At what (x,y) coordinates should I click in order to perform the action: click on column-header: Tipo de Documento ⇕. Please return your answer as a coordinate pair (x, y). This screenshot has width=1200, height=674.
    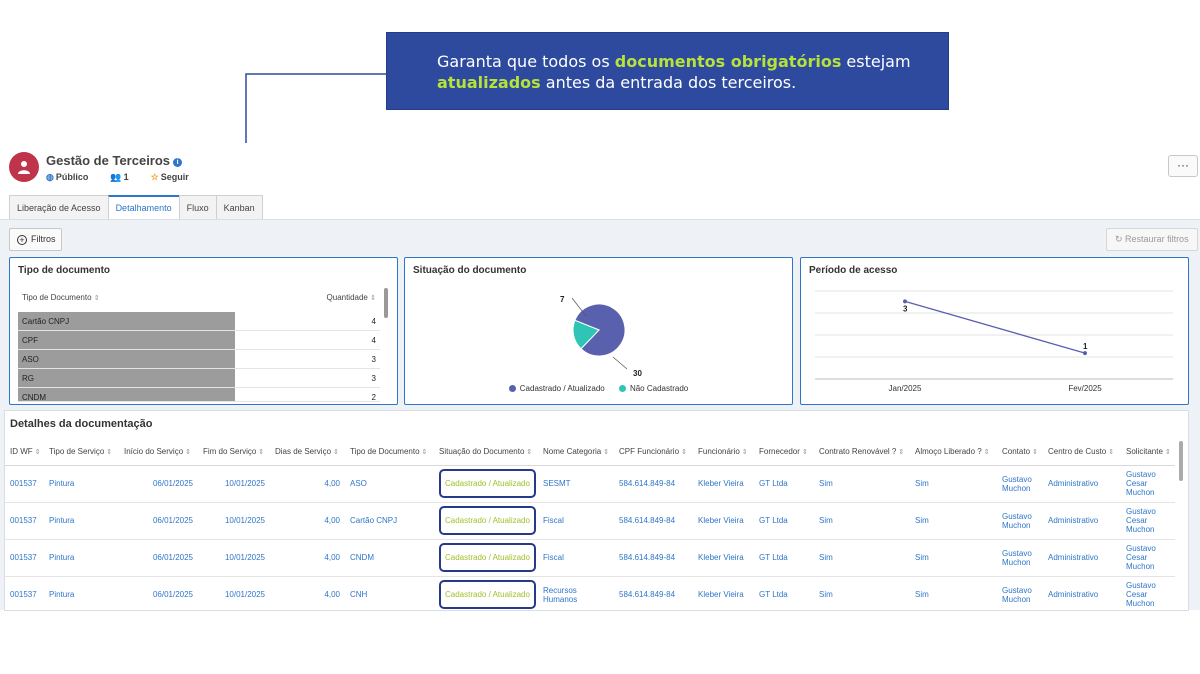
    Looking at the image, I should click on (389, 452).